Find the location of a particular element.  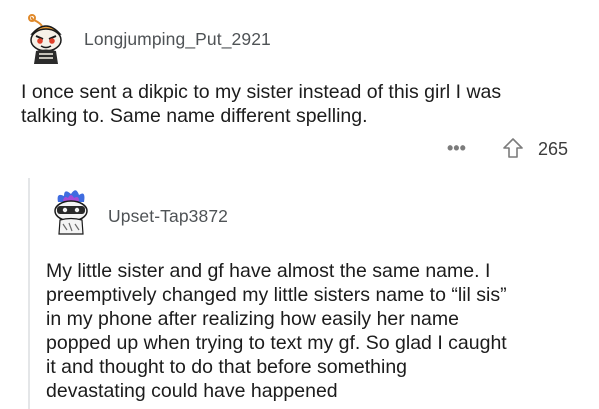

ellipsis-icon: ••• is located at coordinates (456, 148).